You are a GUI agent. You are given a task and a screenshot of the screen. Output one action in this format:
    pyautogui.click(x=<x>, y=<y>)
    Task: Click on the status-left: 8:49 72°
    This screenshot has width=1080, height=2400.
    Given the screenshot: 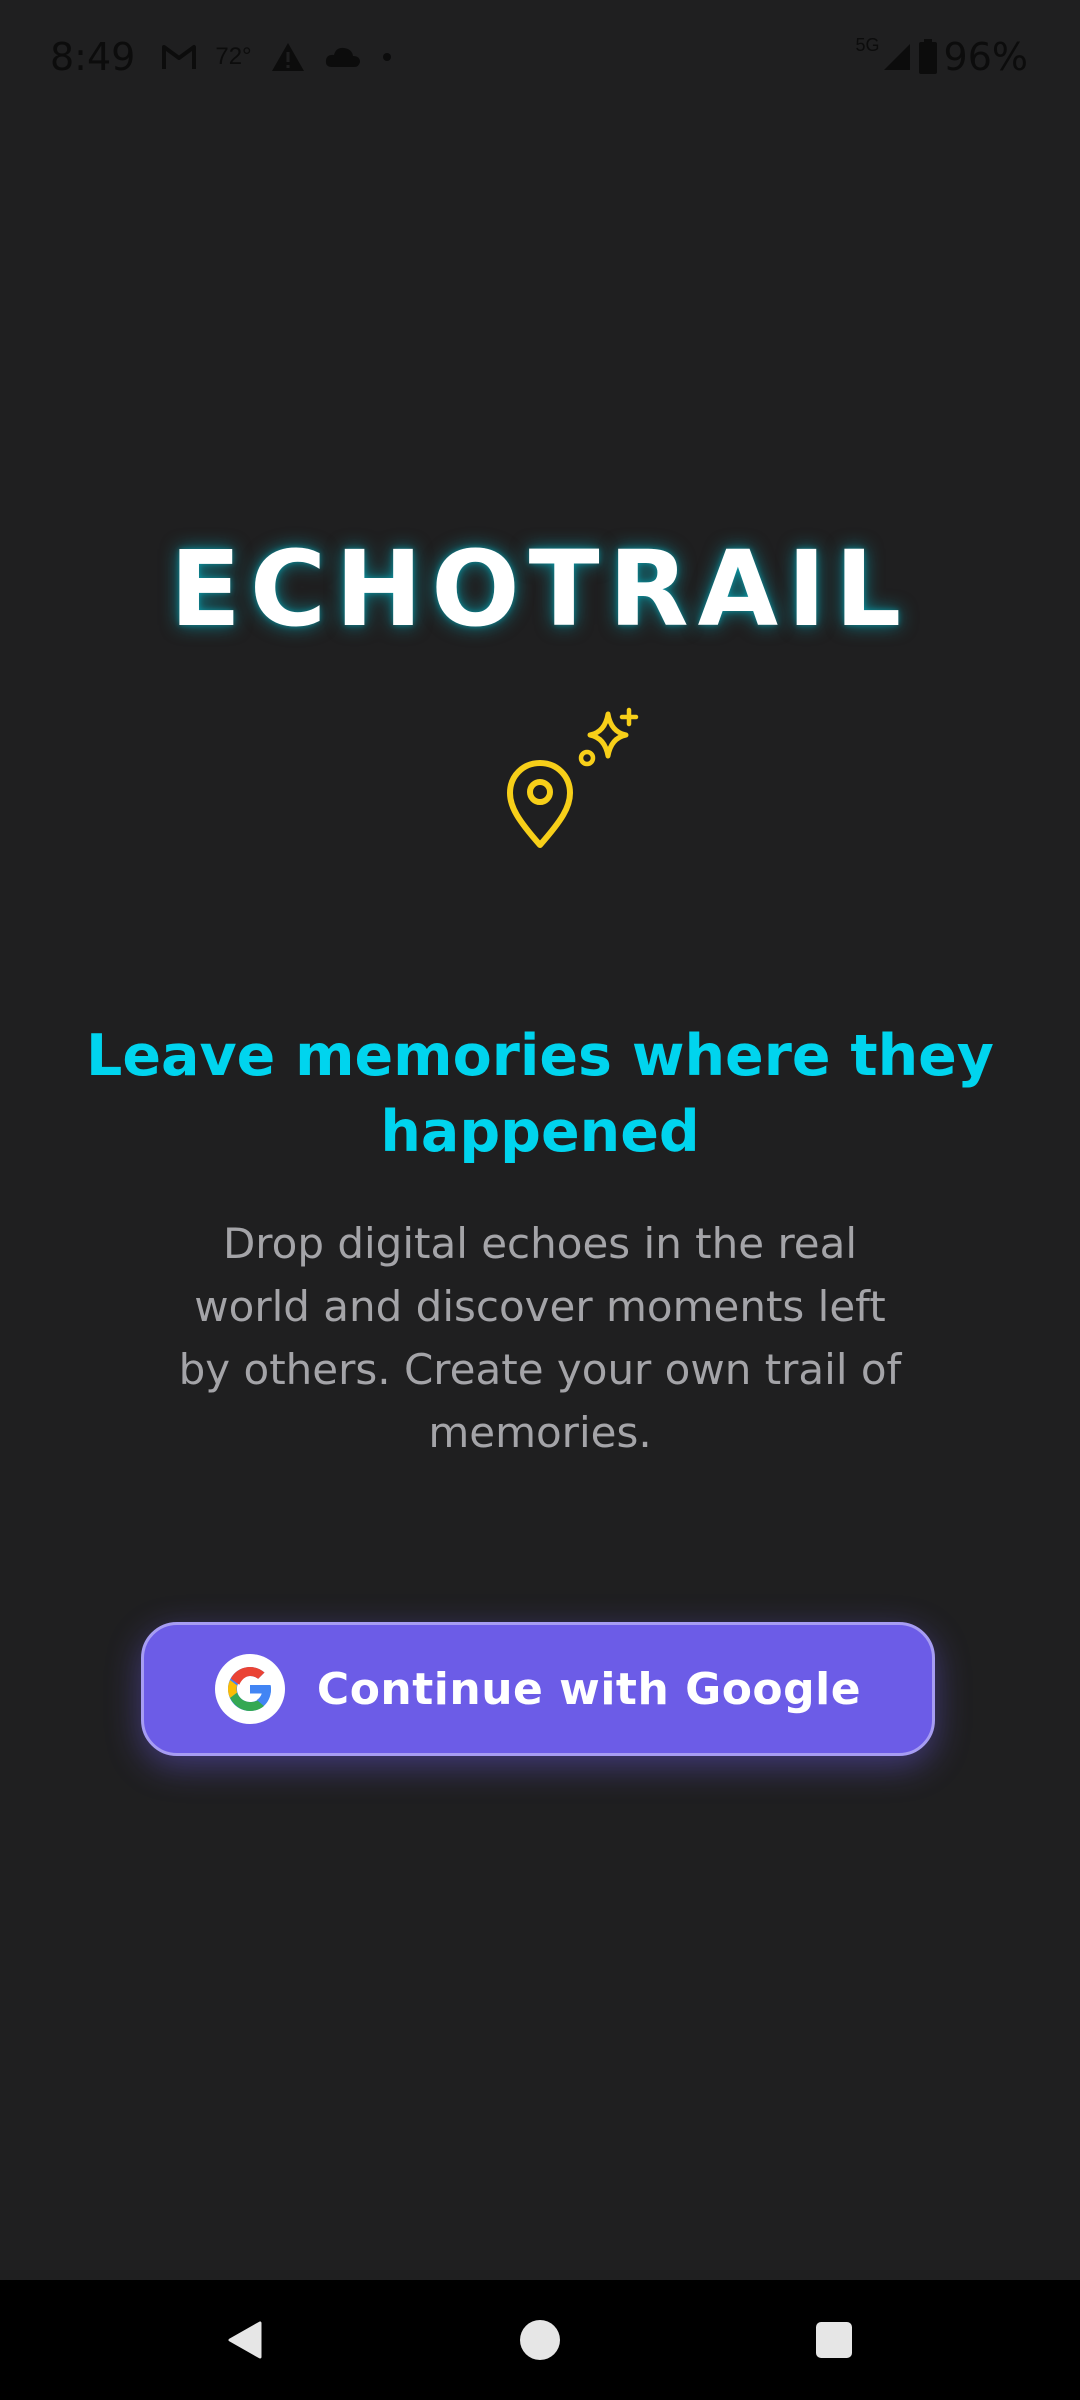 What is the action you would take?
    pyautogui.click(x=231, y=57)
    